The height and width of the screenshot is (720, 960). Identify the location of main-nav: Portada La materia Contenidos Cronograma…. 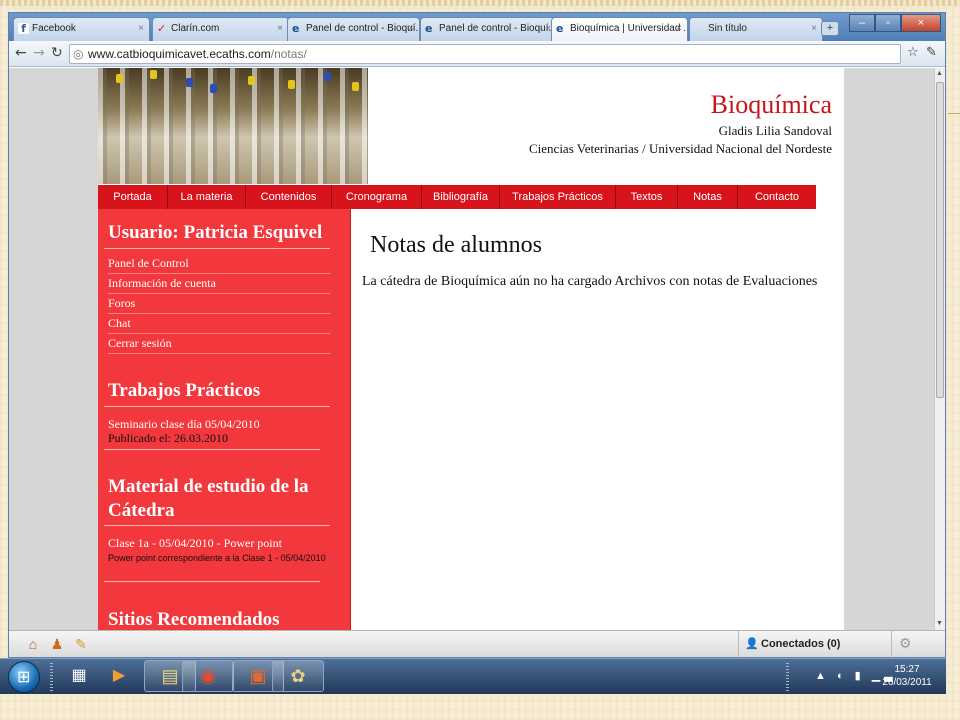
(457, 197).